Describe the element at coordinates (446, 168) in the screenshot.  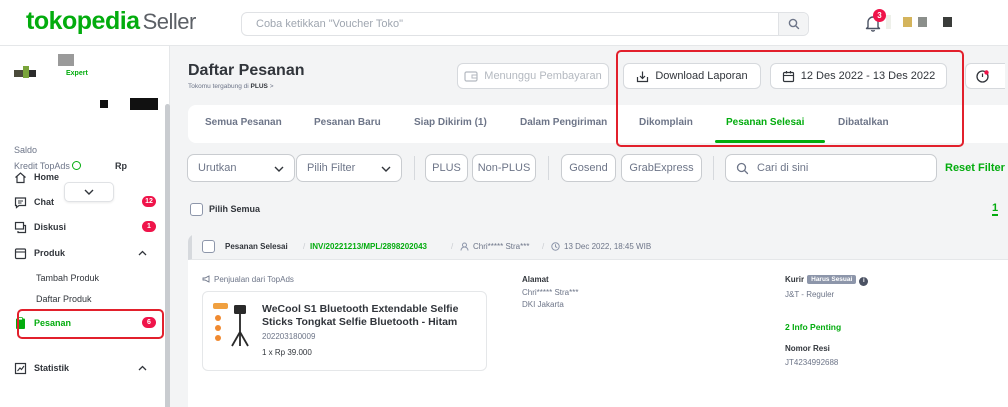
I see `chip-plus: PLUS` at that location.